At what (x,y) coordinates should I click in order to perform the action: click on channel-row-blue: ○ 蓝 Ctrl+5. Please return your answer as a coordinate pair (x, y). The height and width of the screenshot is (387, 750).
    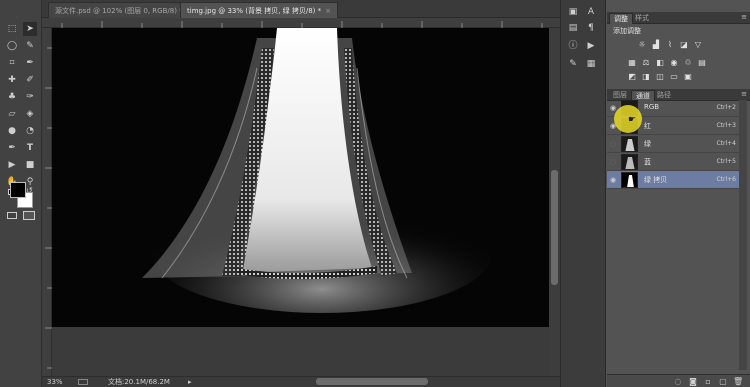
    Looking at the image, I should click on (673, 162).